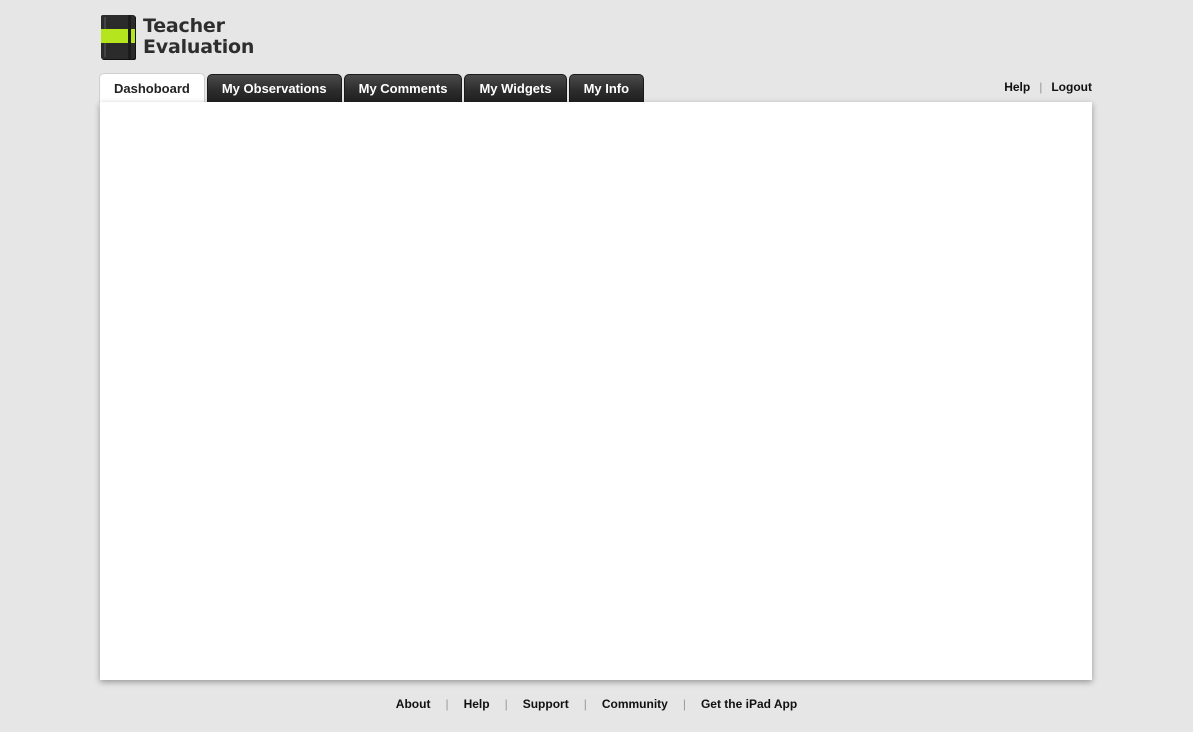 Image resolution: width=1193 pixels, height=732 pixels. I want to click on logo-line-1: Teacher, so click(184, 26).